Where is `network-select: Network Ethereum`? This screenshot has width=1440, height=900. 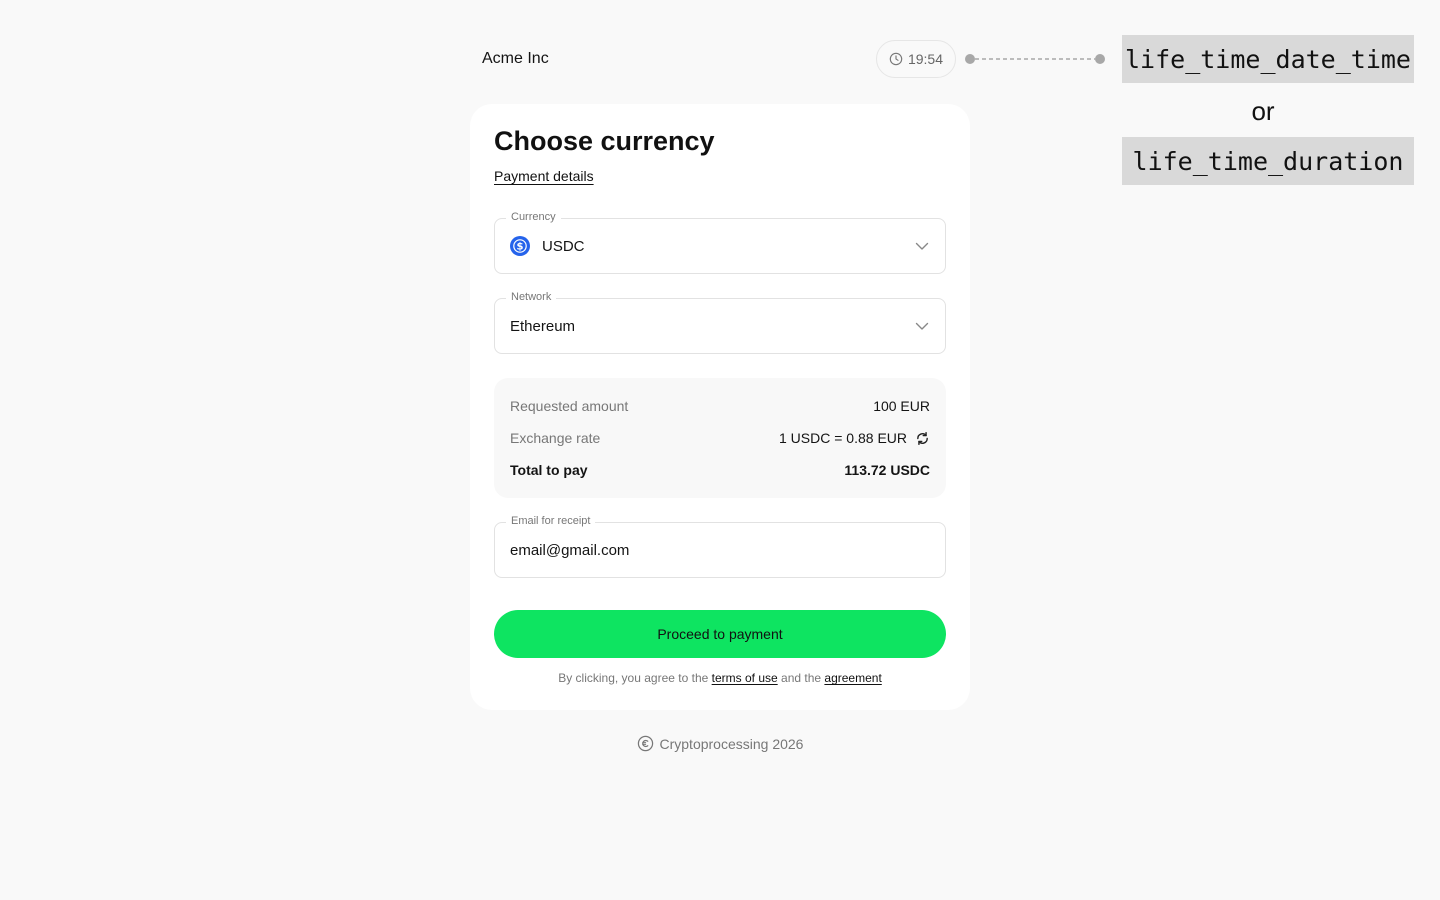
network-select: Network Ethereum is located at coordinates (720, 322).